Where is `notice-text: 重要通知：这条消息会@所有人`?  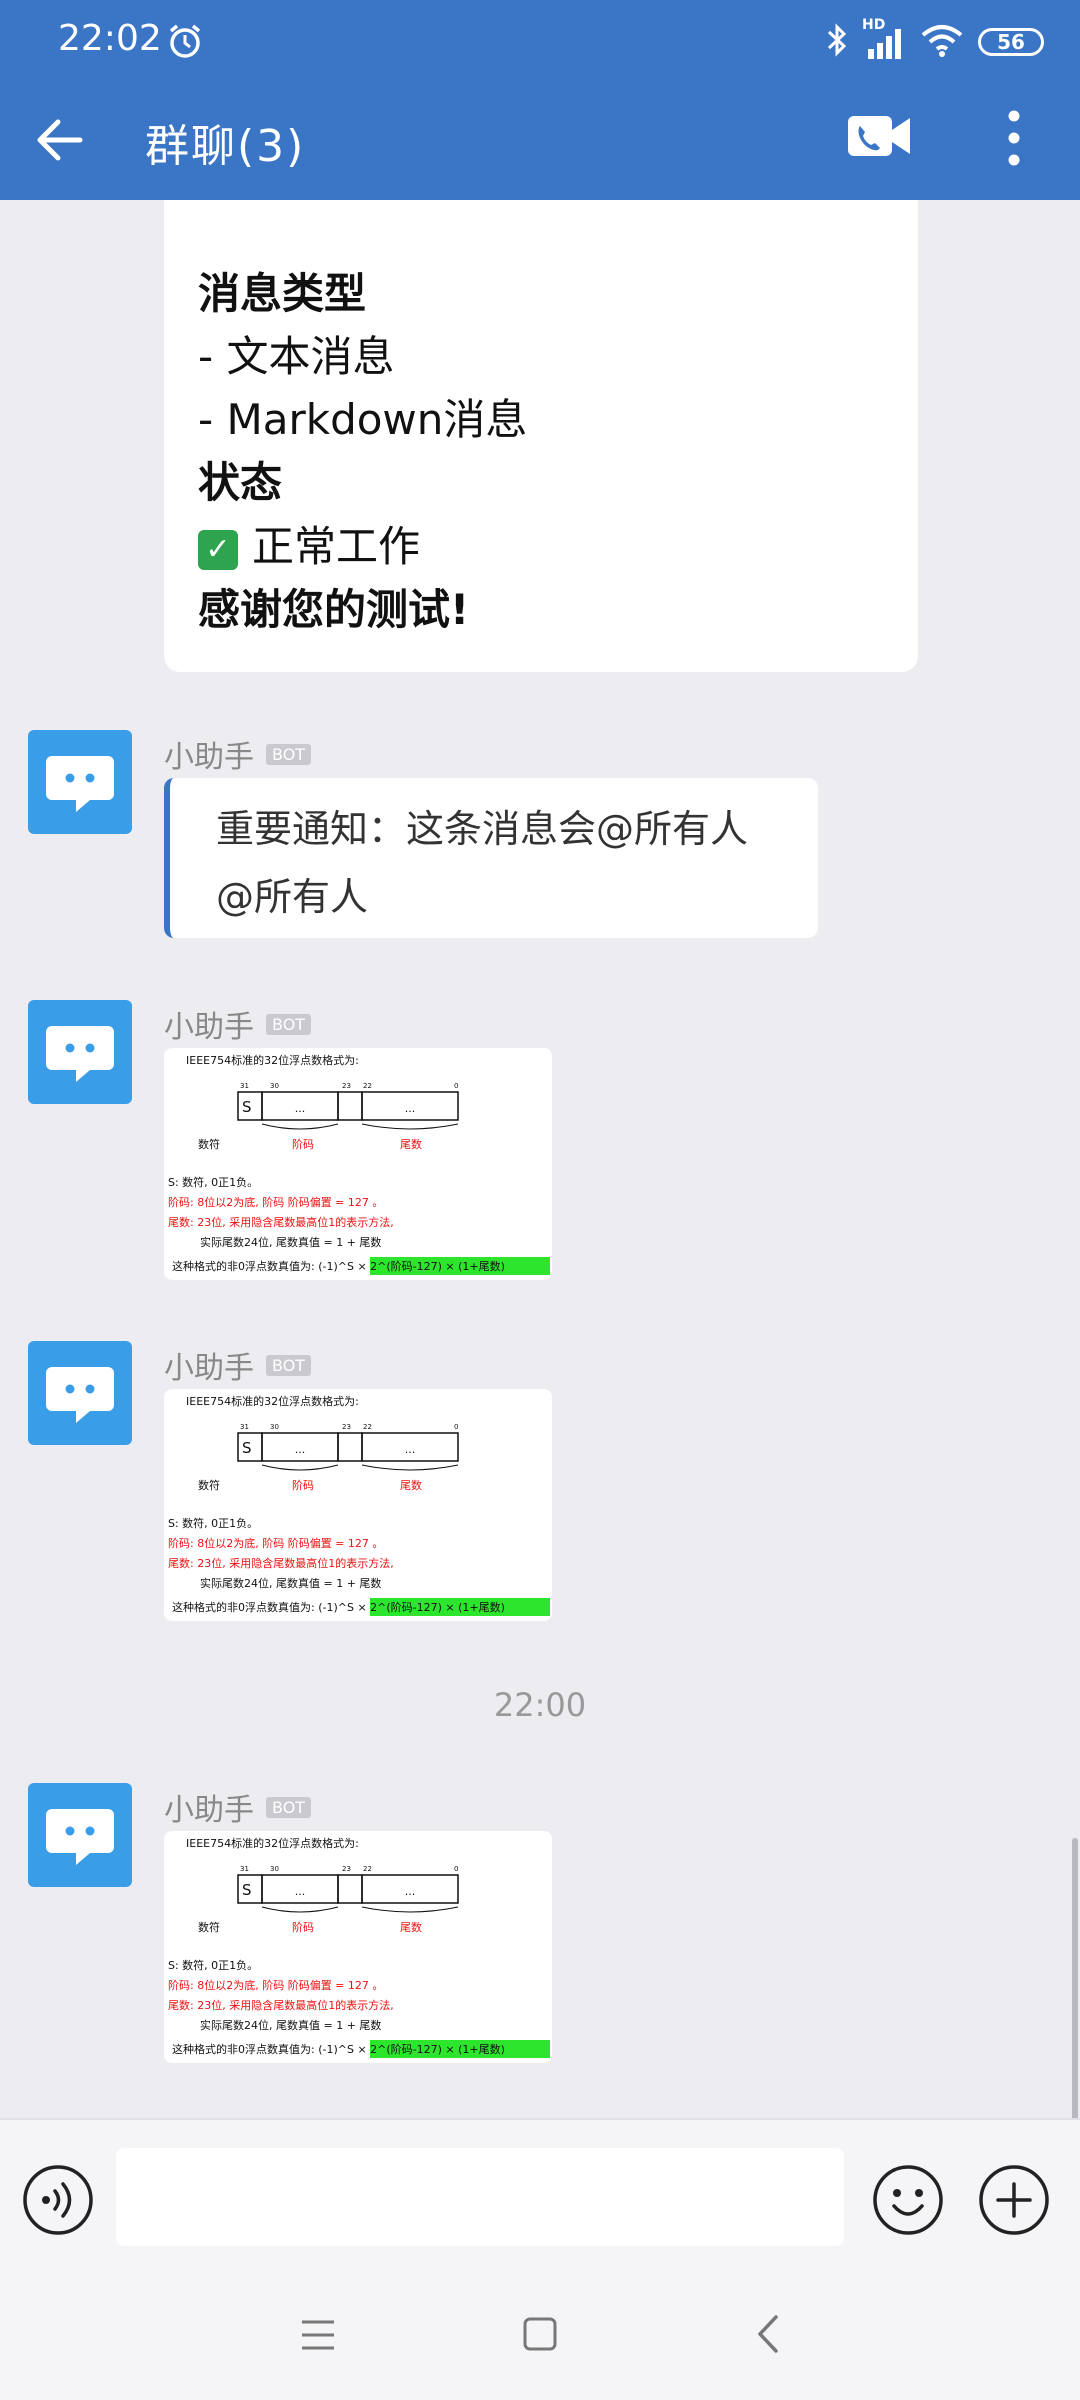 notice-text: 重要通知：这条消息会@所有人 is located at coordinates (482, 829).